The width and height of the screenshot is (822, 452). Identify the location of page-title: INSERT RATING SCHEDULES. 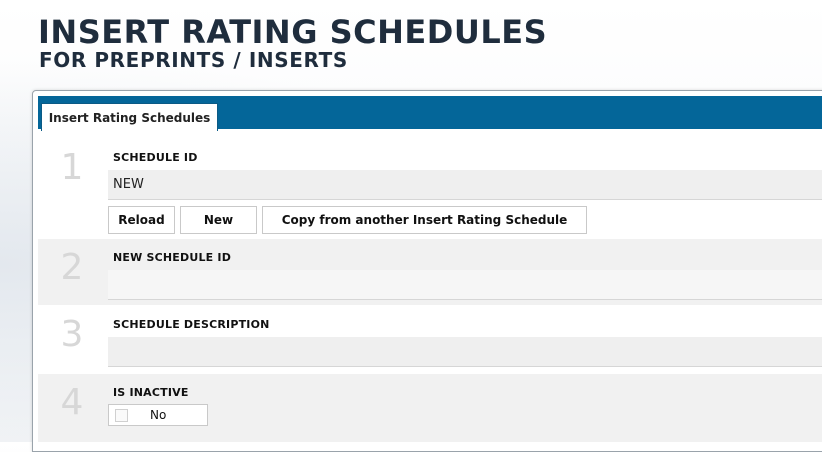
(293, 32).